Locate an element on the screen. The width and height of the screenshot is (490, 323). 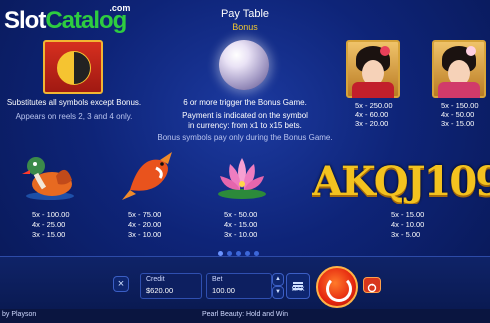
spin-button is located at coordinates (337, 287).